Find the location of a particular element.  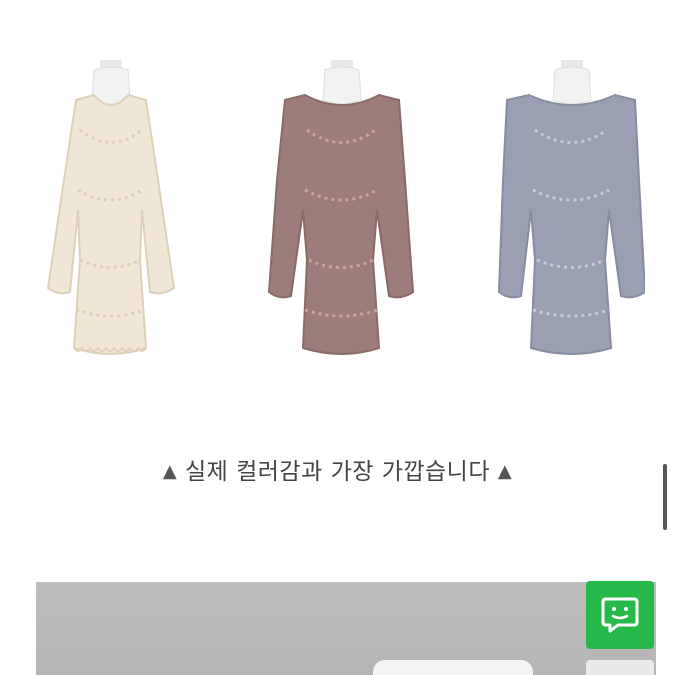

ivory-lace-dress-image is located at coordinates (111, 207).